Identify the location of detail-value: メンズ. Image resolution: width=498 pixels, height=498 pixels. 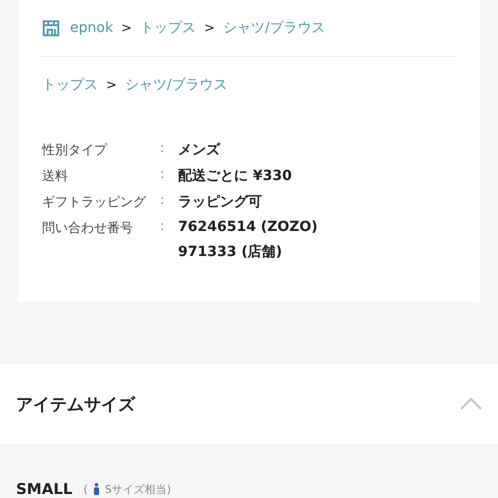
(199, 150).